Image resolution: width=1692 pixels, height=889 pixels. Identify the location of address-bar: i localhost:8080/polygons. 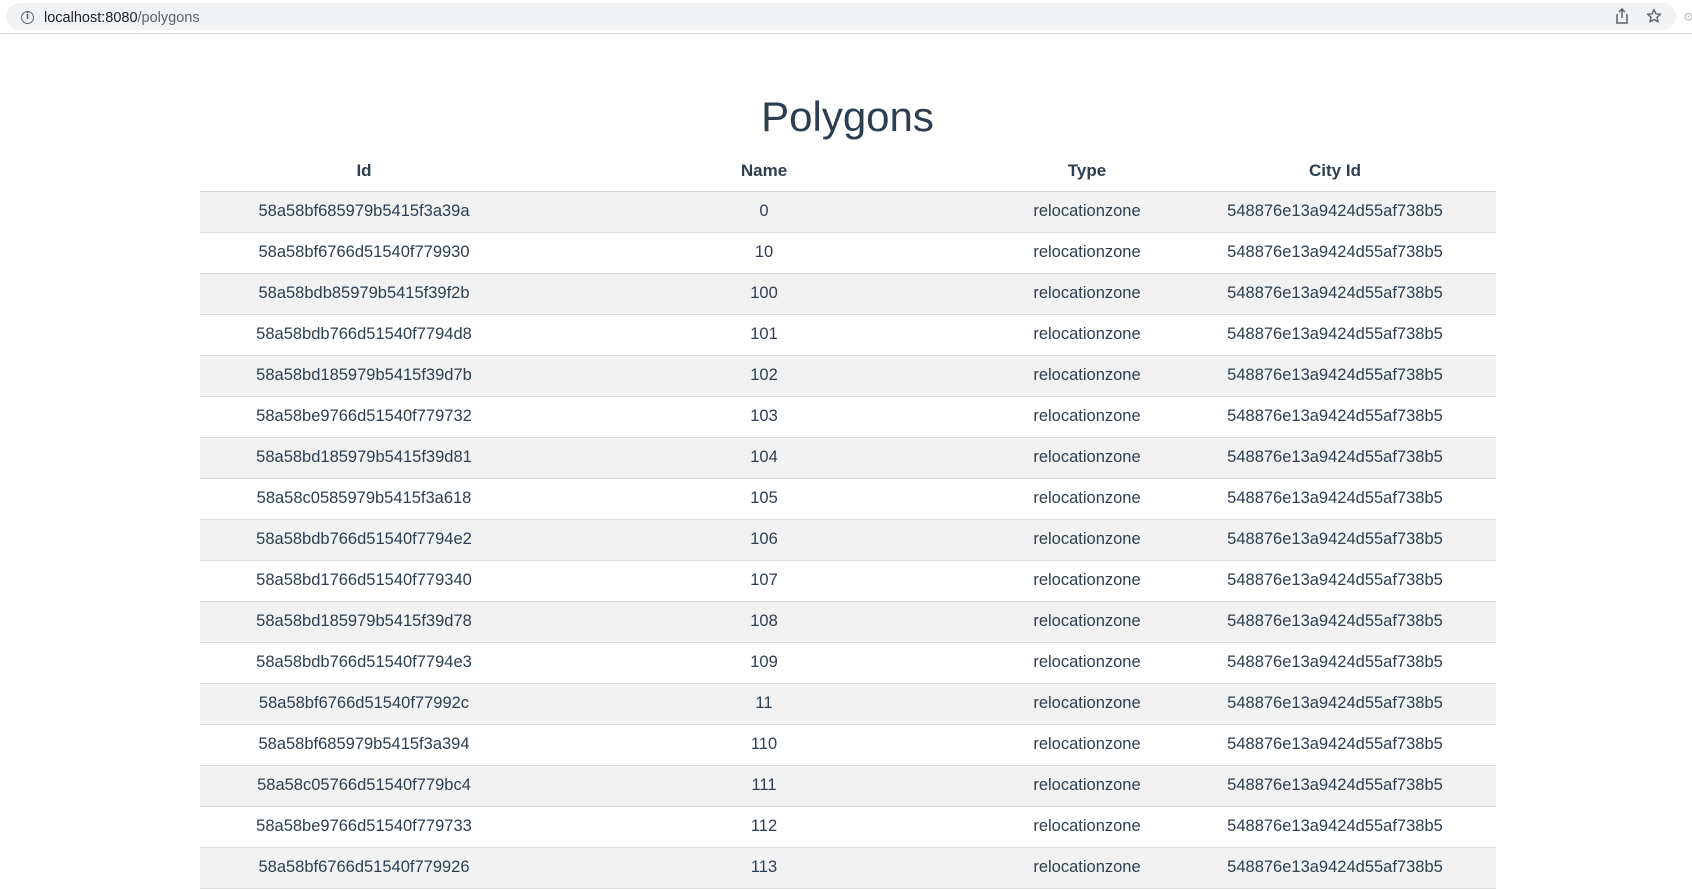
(841, 16).